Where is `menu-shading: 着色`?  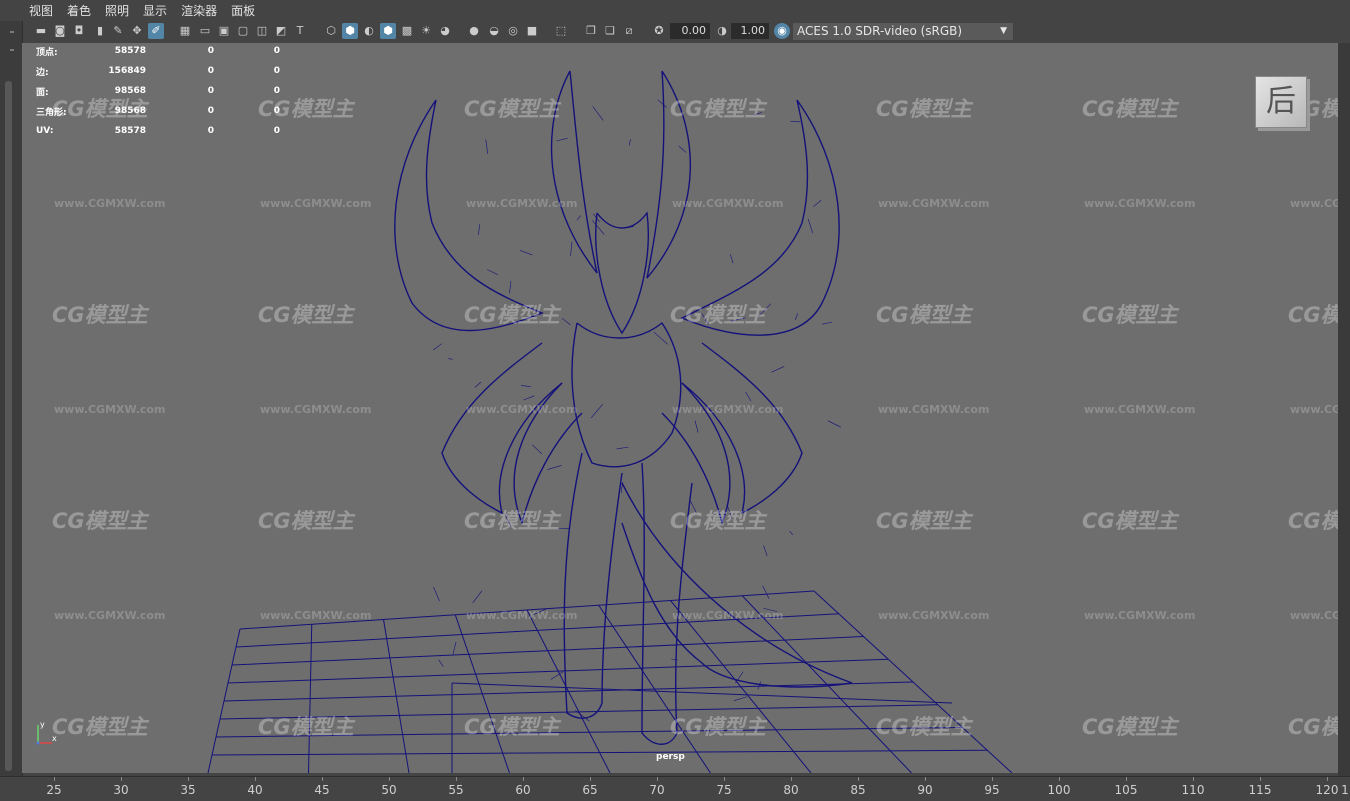 menu-shading: 着色 is located at coordinates (79, 10).